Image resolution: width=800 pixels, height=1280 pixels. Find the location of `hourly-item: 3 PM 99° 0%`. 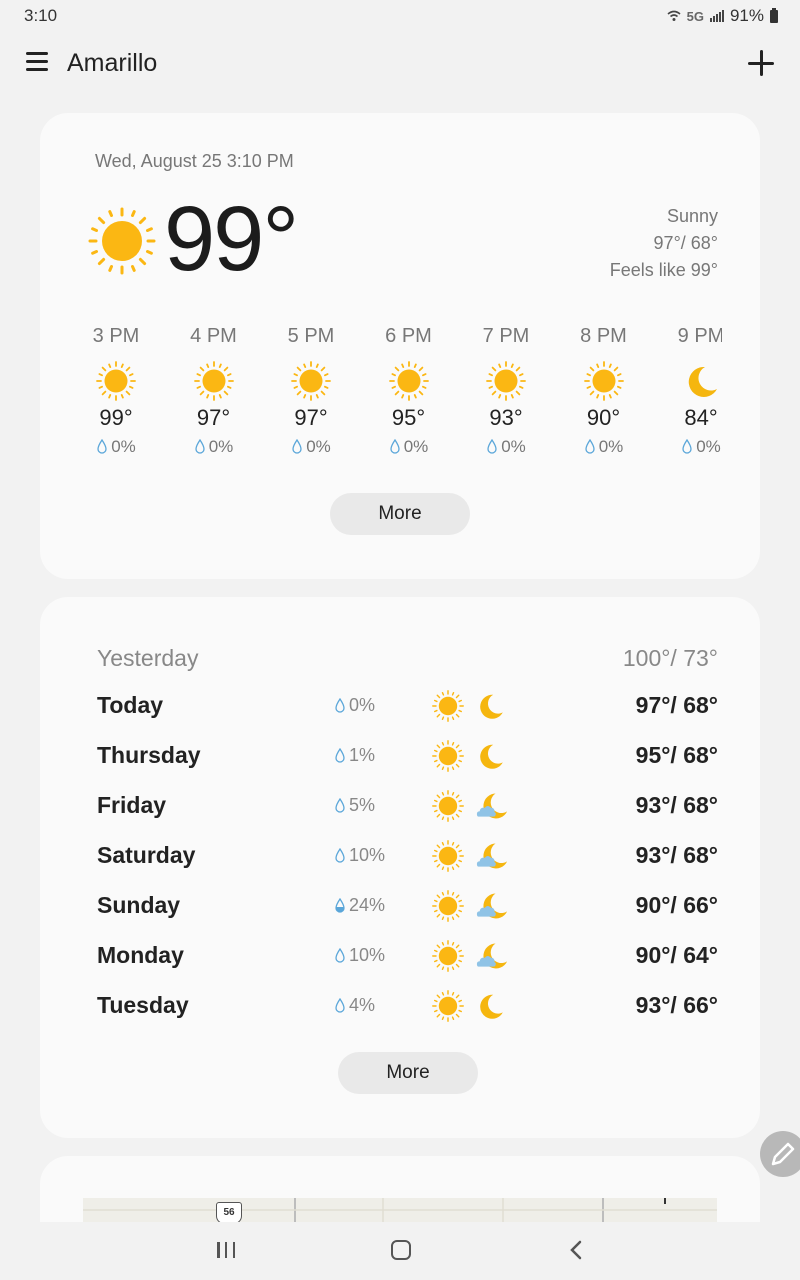

hourly-item: 3 PM 99° 0% is located at coordinates (116, 391).